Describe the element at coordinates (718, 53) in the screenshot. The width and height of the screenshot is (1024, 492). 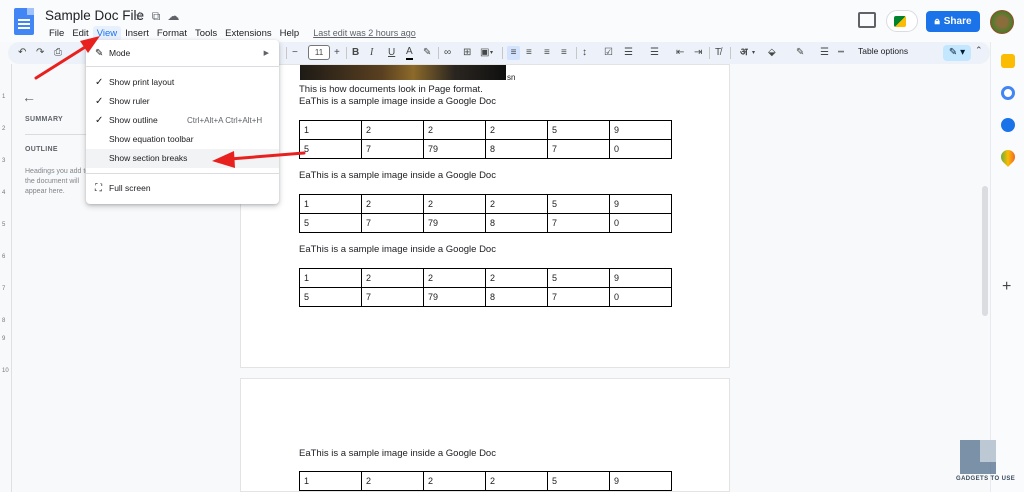
I see `clear-formatting-icon: T̸` at that location.